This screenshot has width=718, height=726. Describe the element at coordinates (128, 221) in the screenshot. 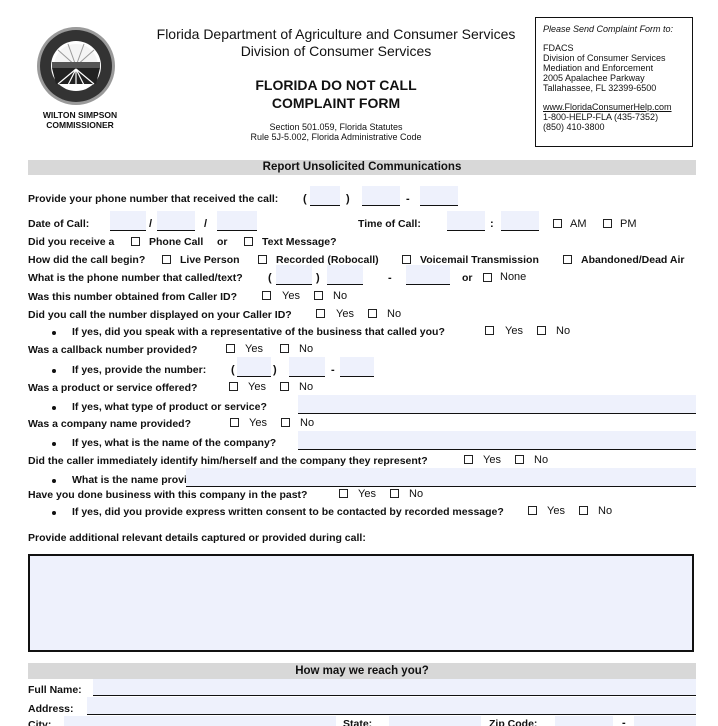

I see `date-month-field` at that location.